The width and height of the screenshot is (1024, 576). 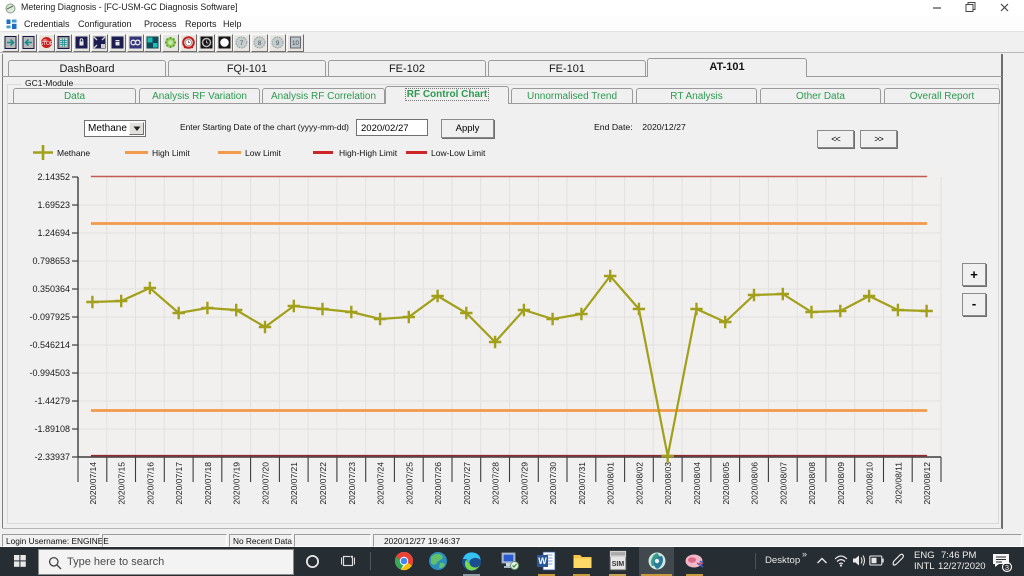 I want to click on svg-text: -0.994503, so click(x=49, y=373).